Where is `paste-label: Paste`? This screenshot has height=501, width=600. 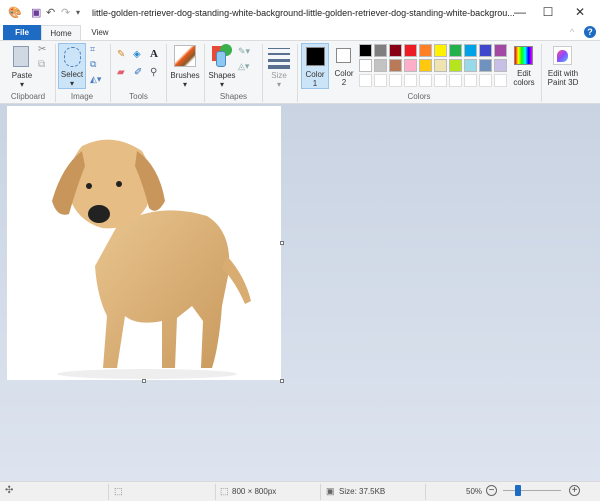
paste-label: Paste is located at coordinates (22, 75).